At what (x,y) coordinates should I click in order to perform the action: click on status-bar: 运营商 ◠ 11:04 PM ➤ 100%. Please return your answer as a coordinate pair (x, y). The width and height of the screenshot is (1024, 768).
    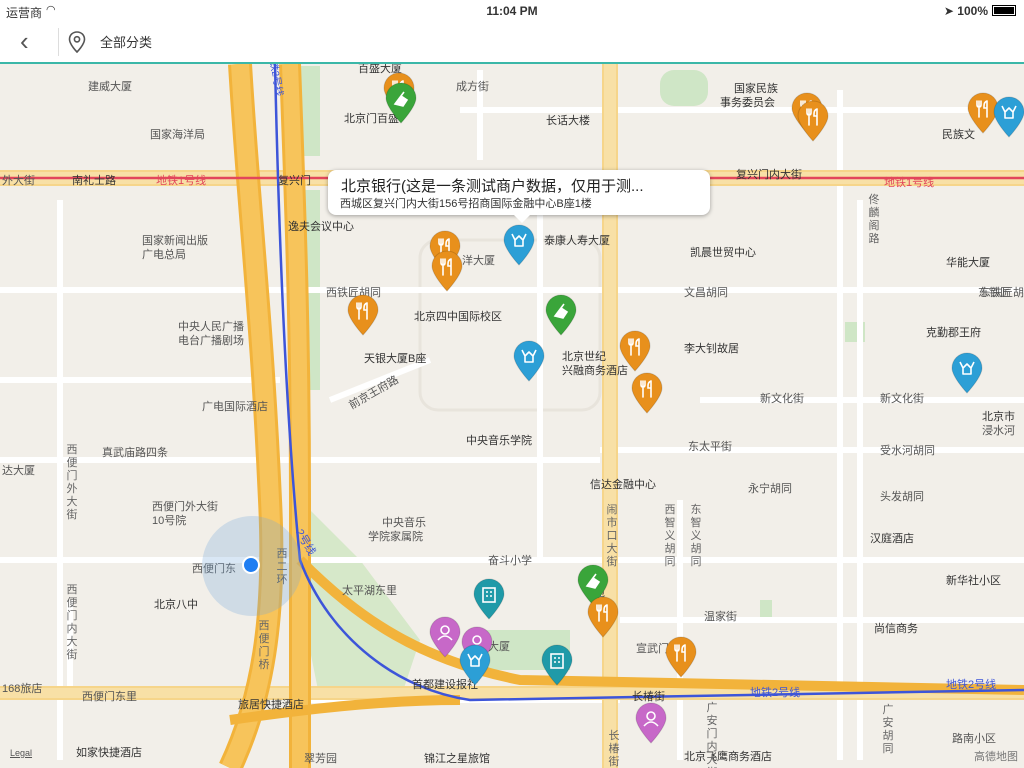
    Looking at the image, I should click on (512, 11).